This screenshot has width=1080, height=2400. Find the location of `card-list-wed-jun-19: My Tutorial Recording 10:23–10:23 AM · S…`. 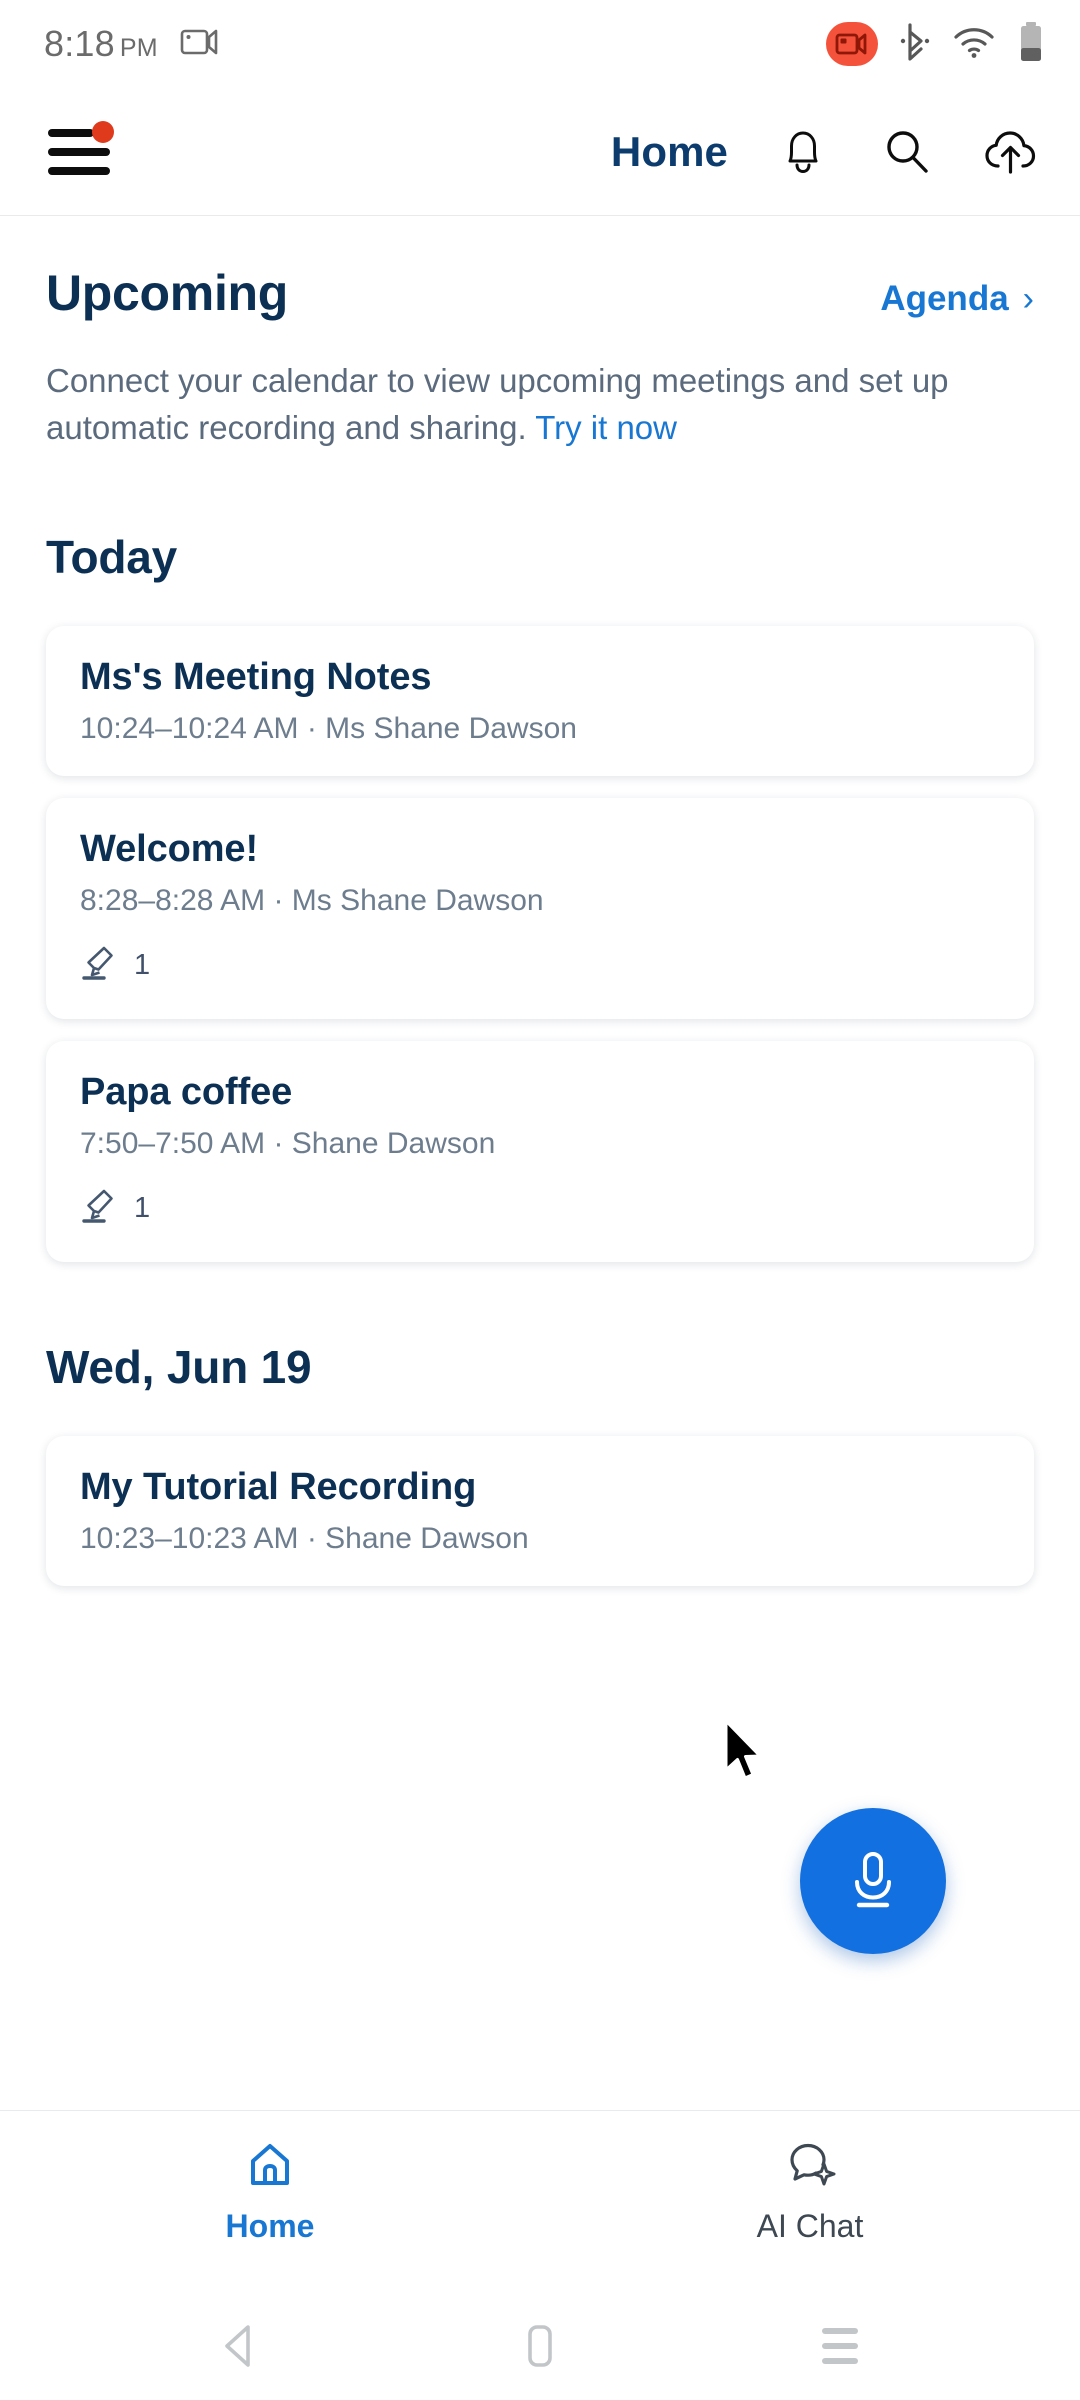

card-list-wed-jun-19: My Tutorial Recording 10:23–10:23 AM · S… is located at coordinates (540, 1510).